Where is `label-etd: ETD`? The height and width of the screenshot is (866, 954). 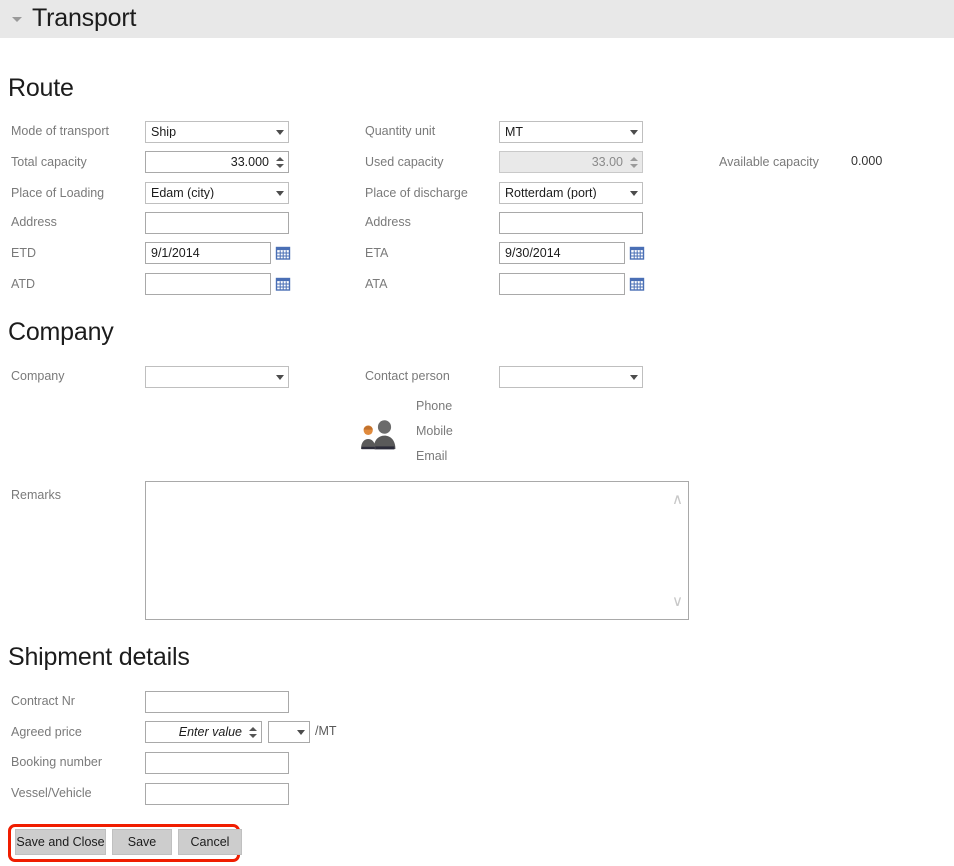 label-etd: ETD is located at coordinates (23, 253).